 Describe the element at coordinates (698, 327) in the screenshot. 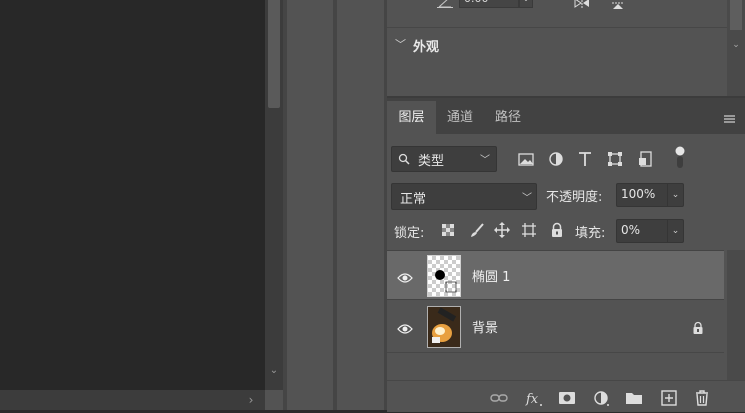

I see `lock-icon` at that location.